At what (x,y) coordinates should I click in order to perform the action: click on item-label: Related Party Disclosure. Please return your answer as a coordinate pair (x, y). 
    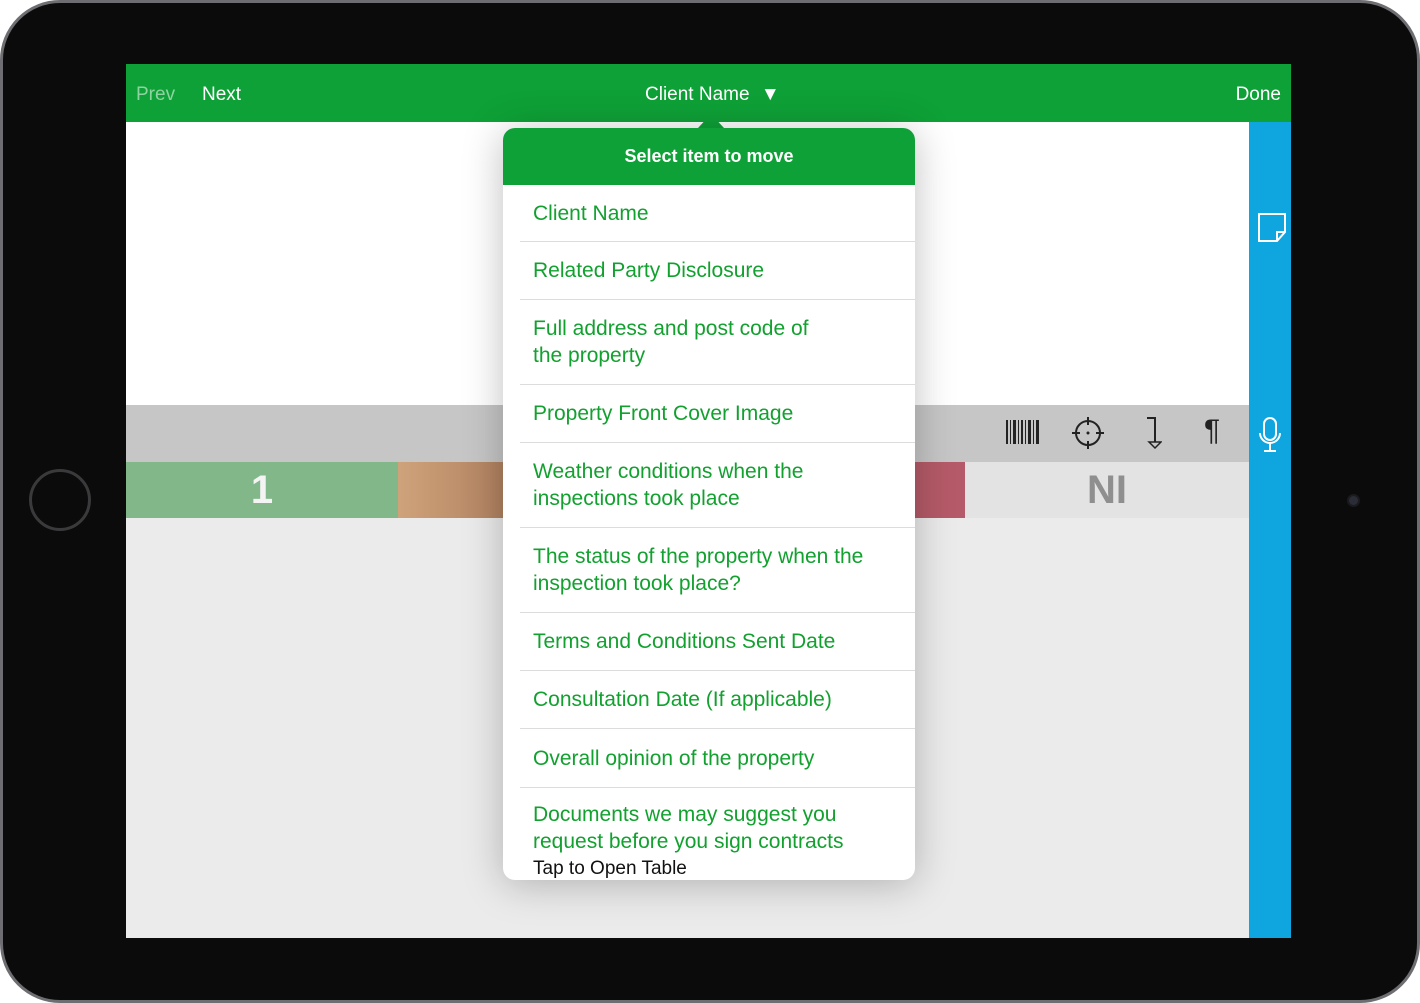
    Looking at the image, I should click on (649, 270).